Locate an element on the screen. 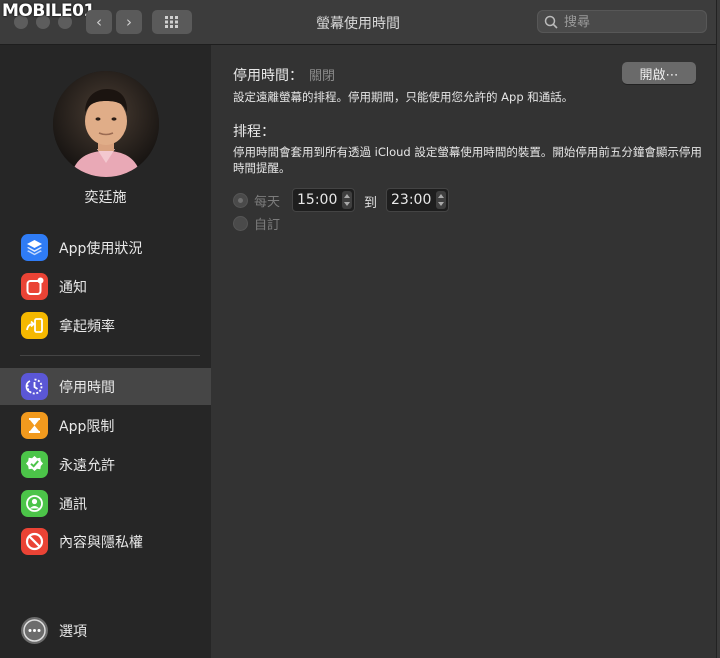  downtime-icon is located at coordinates (34, 386).